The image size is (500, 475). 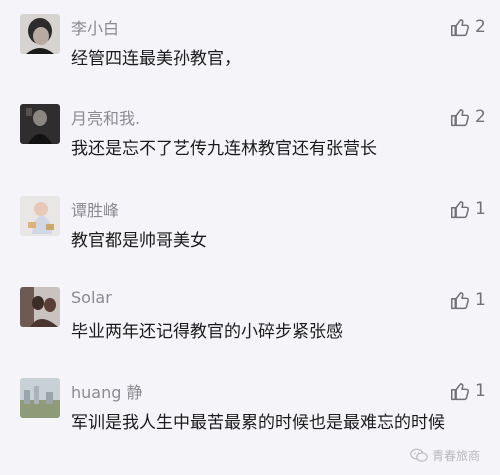 I want to click on username: 月亮和我., so click(x=105, y=117).